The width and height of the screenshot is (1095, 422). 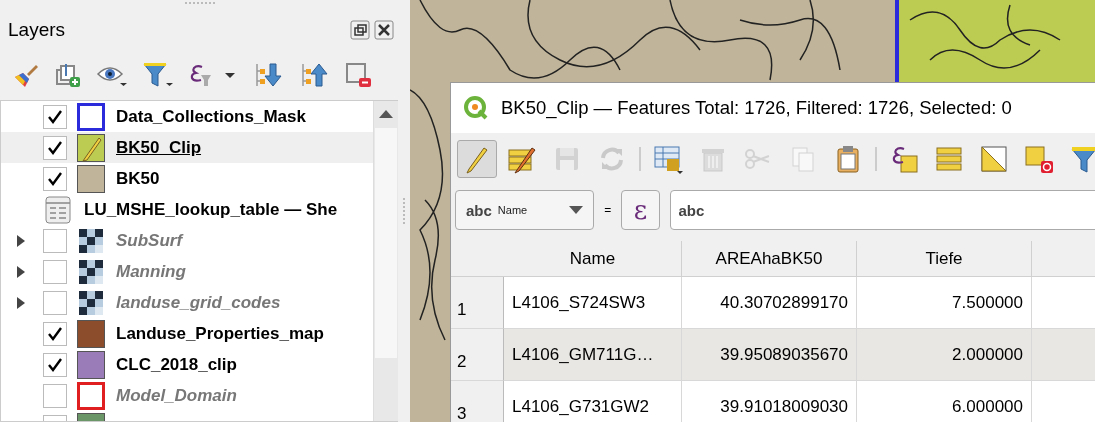 What do you see at coordinates (769, 259) in the screenshot?
I see `column-header: AREAhaBK50` at bounding box center [769, 259].